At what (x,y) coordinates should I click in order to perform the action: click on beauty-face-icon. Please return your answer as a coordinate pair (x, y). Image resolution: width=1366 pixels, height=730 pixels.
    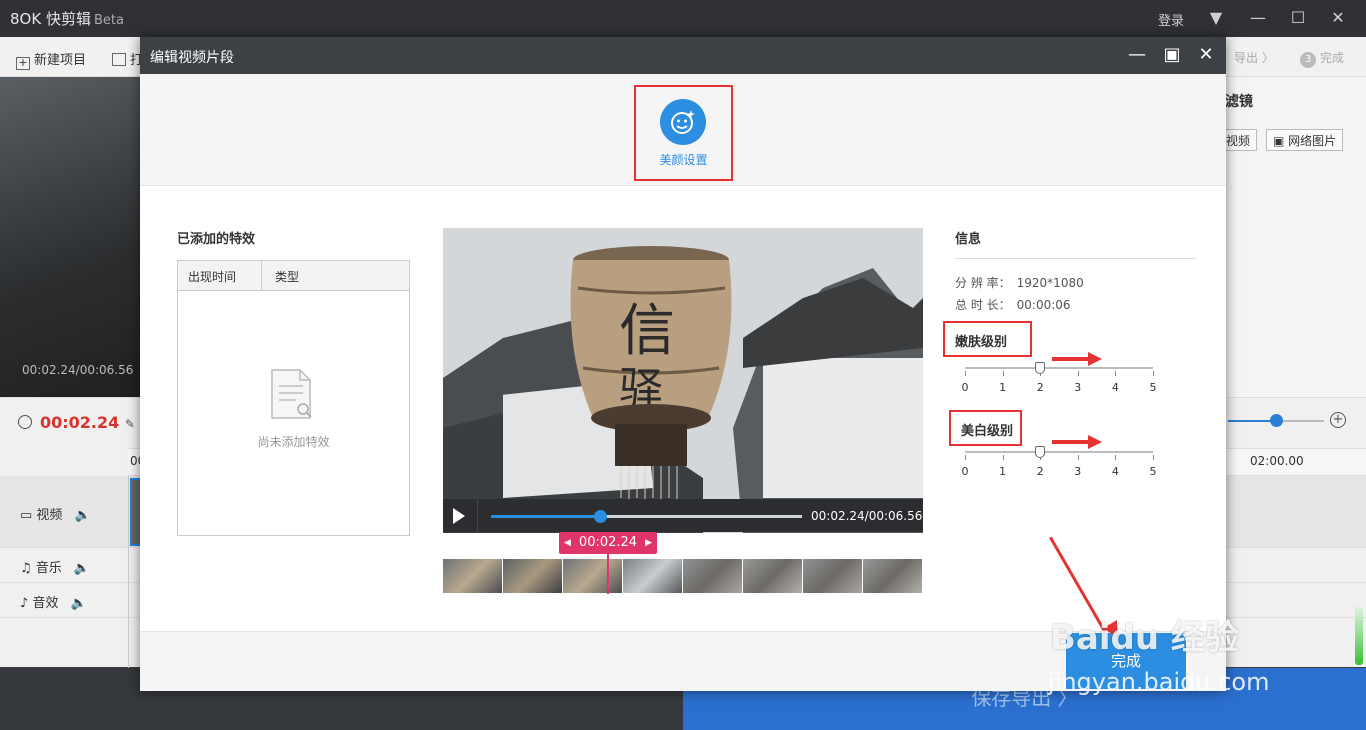
    Looking at the image, I should click on (683, 122).